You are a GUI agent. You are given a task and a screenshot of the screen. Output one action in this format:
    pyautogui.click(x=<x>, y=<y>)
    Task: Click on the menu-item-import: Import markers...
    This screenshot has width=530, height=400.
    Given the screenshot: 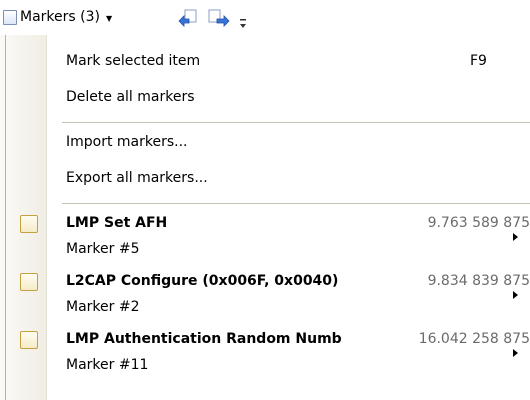 What is the action you would take?
    pyautogui.click(x=127, y=142)
    